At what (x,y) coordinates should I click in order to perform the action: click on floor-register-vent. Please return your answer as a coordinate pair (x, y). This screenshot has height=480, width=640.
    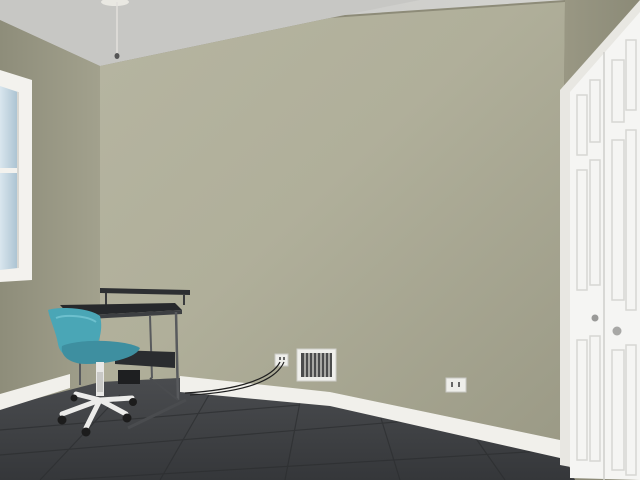
    Looking at the image, I should click on (316, 365).